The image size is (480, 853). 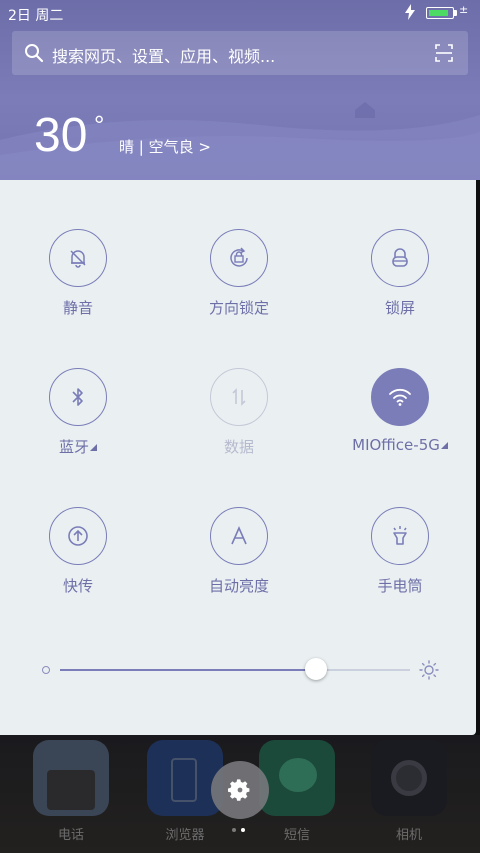 What do you see at coordinates (444, 53) in the screenshot?
I see `scan-icon` at bounding box center [444, 53].